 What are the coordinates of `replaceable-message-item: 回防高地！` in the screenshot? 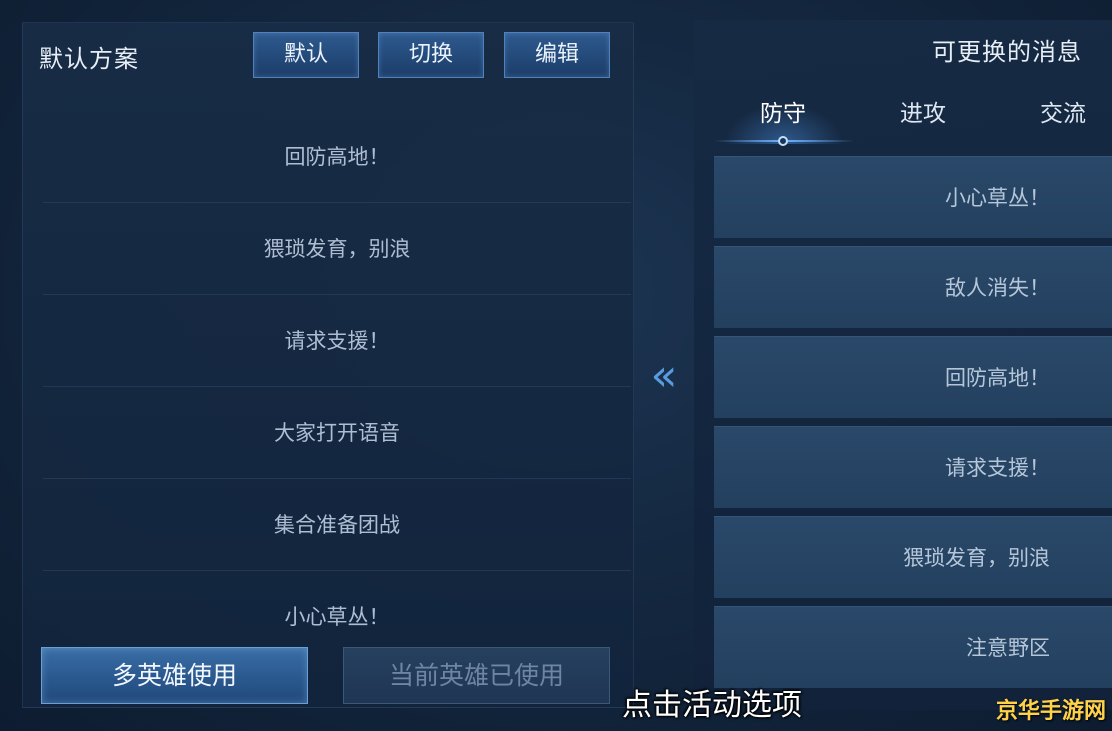 It's located at (913, 377).